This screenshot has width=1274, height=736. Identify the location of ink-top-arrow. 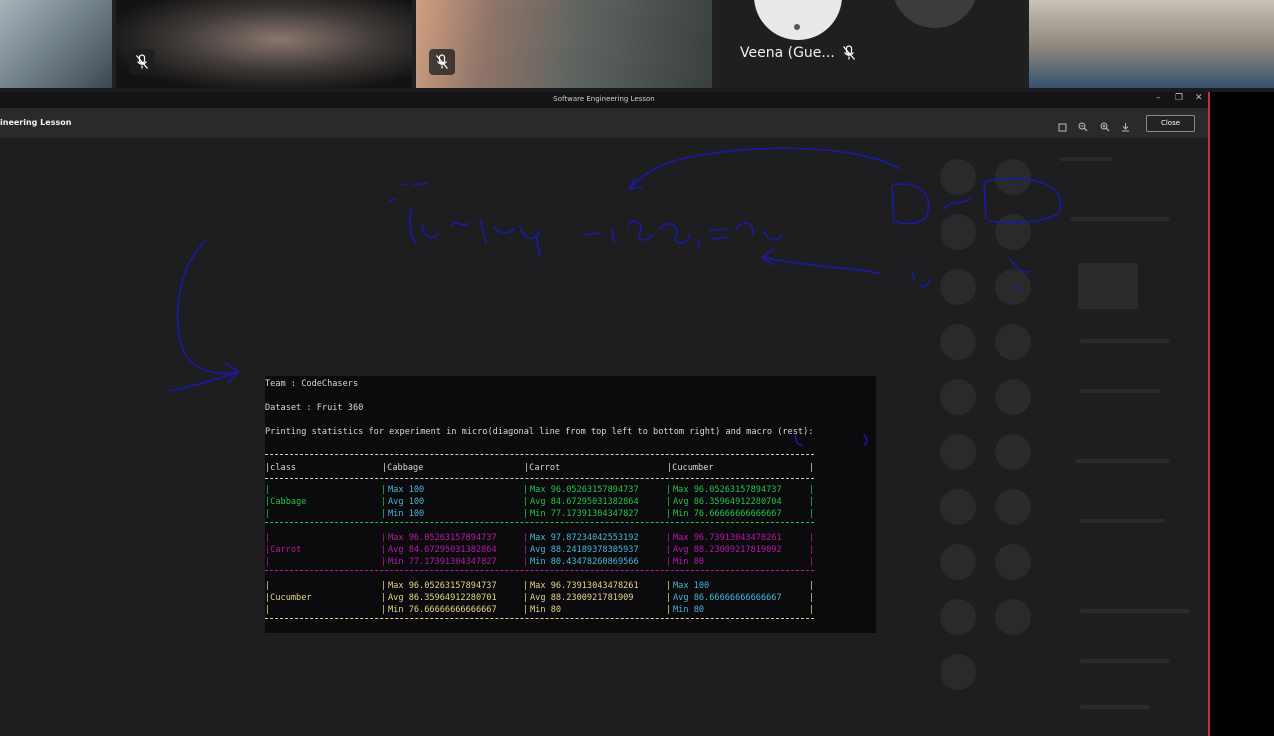
(765, 168).